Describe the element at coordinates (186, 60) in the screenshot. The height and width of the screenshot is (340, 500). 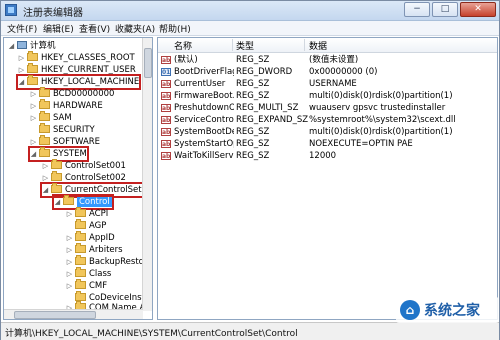
I see `value-name: (默认)` at that location.